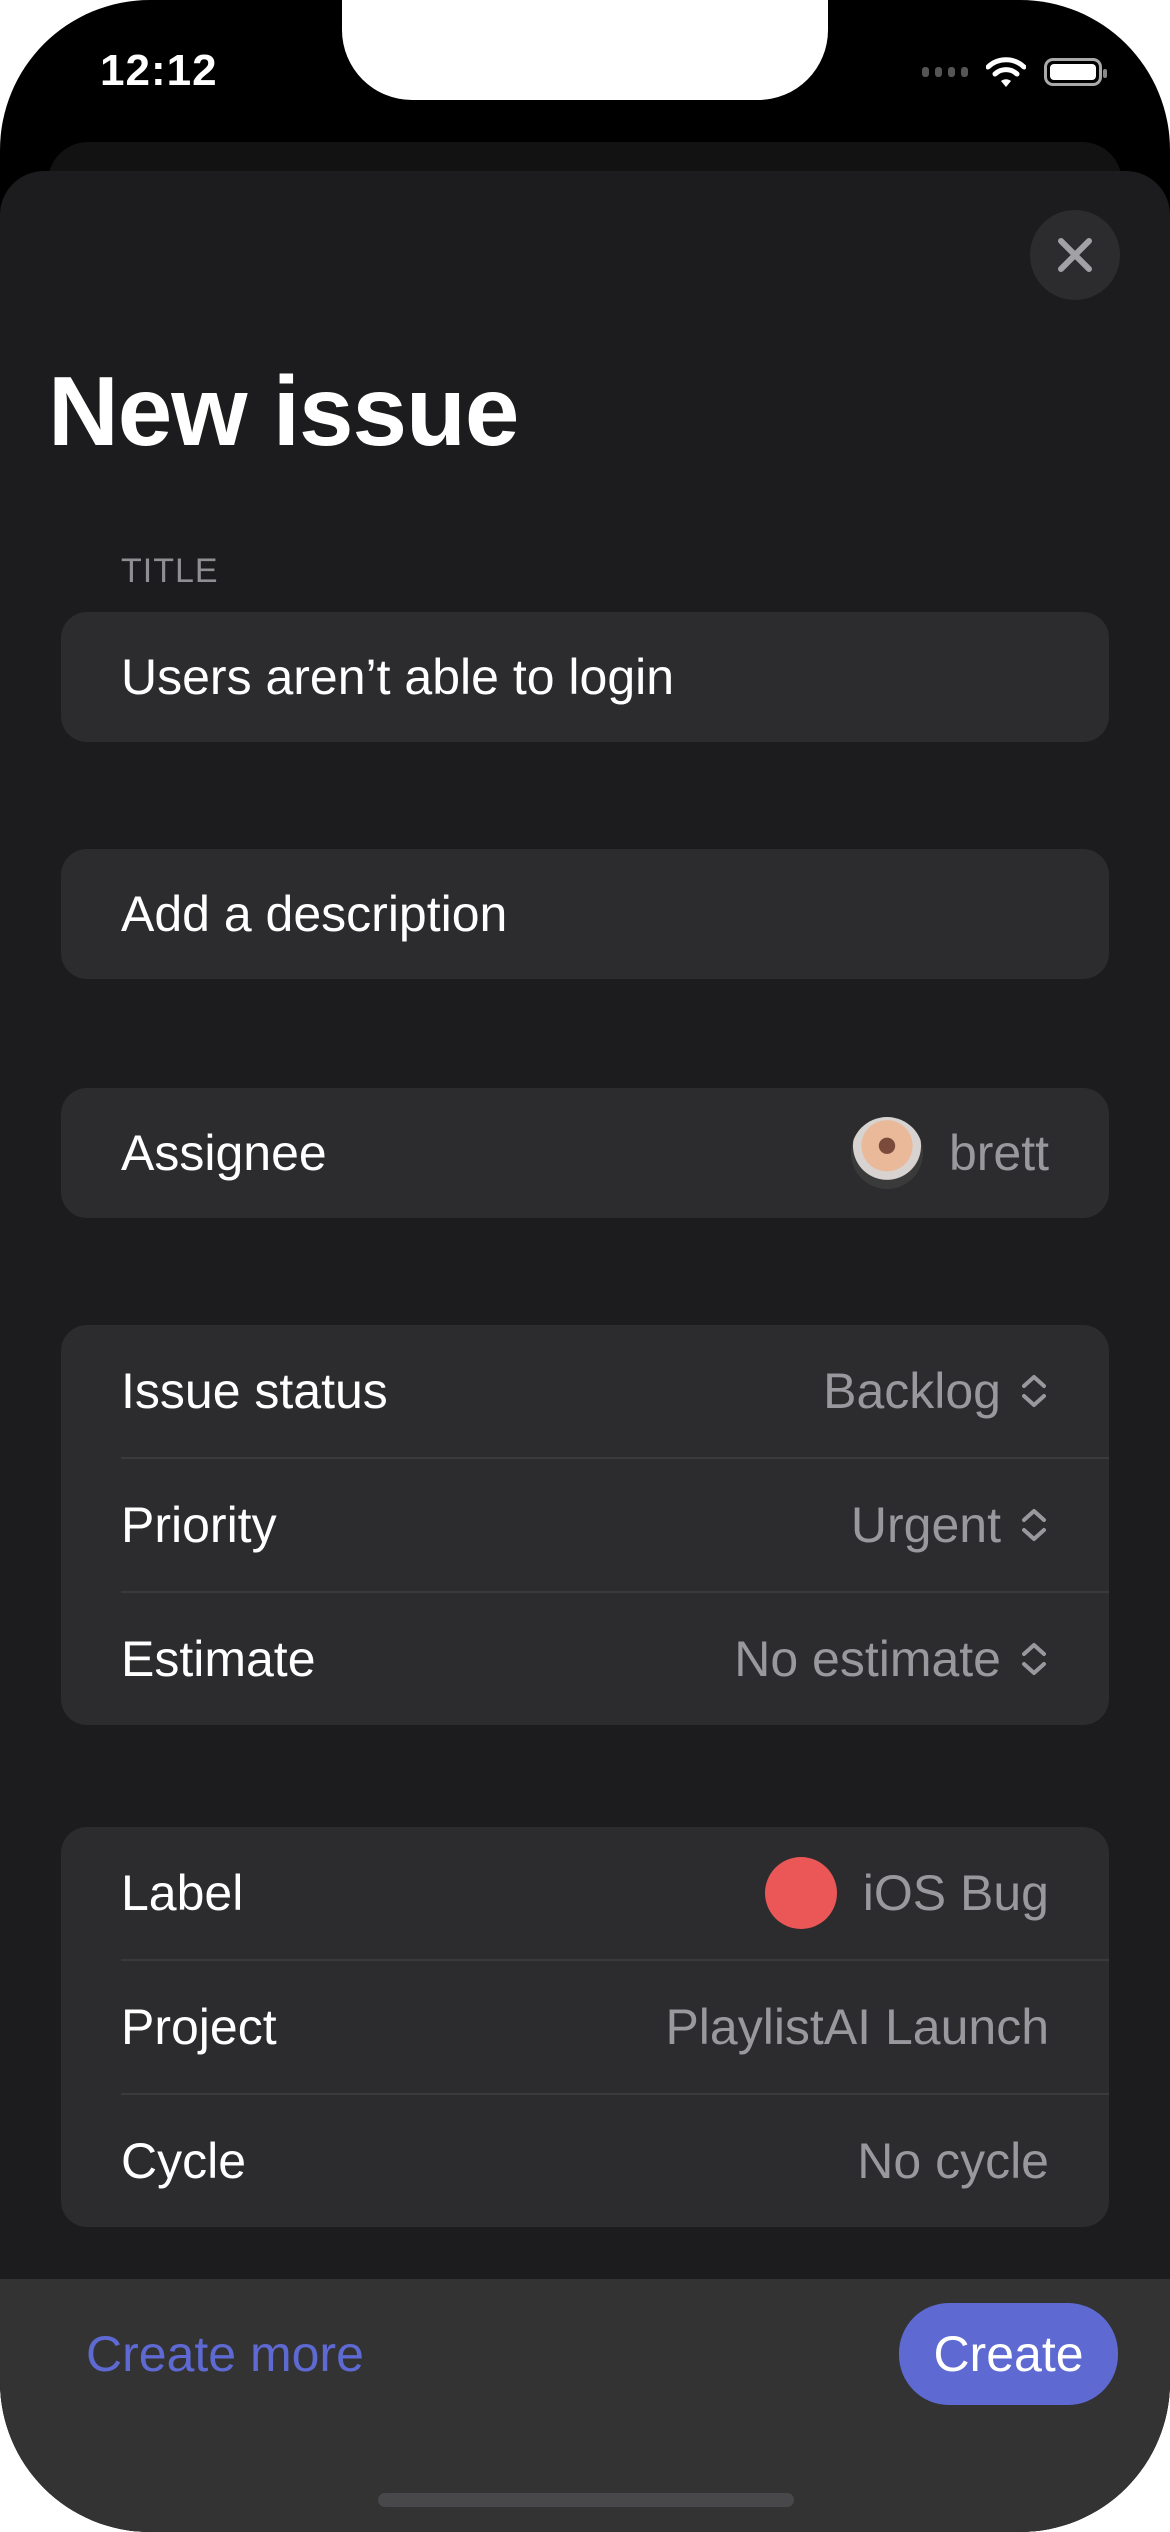 This screenshot has width=1170, height=2532. Describe the element at coordinates (800, 1893) in the screenshot. I see `label-color-dot` at that location.